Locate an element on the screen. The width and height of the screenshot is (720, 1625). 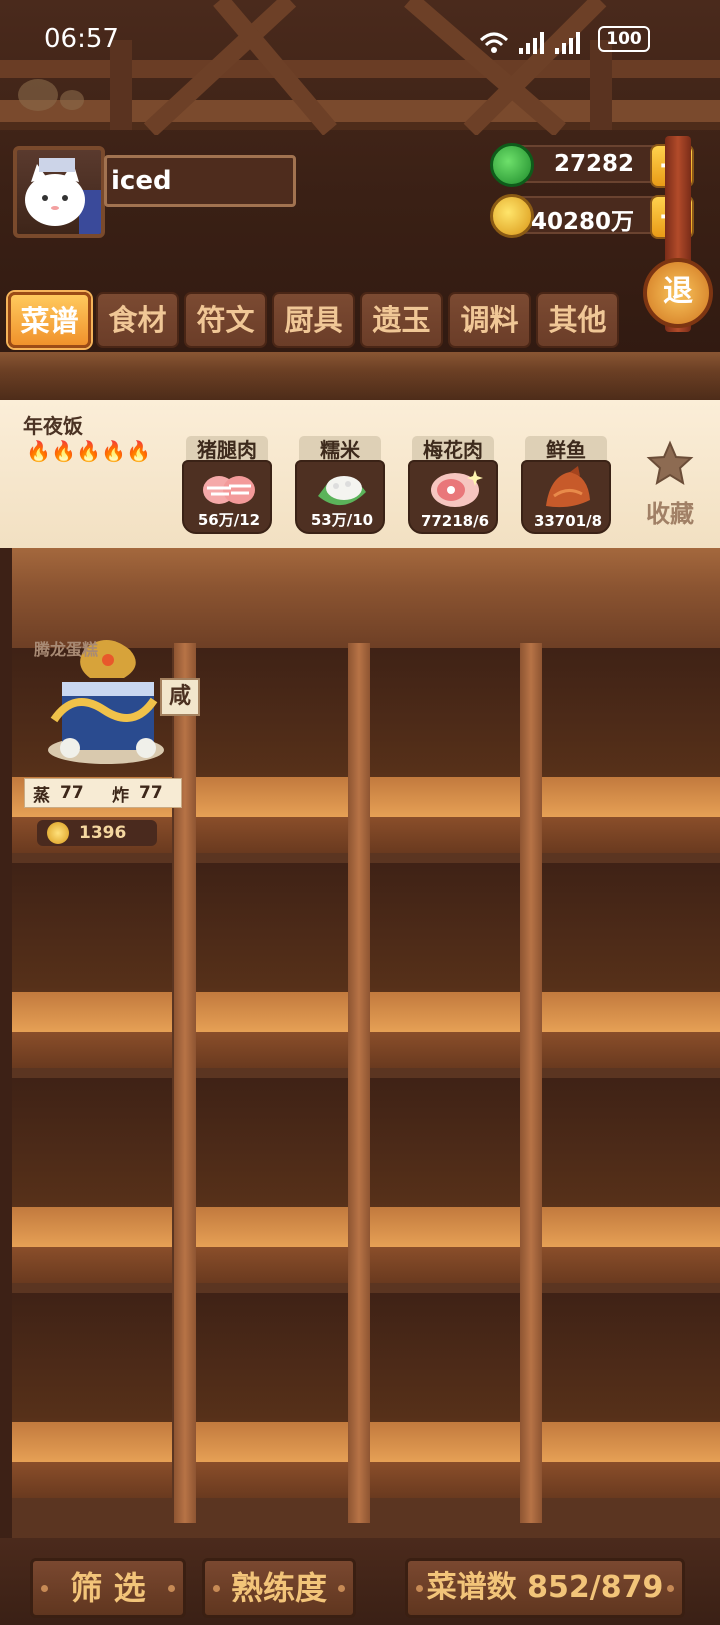
ingredient-box: 33701/8 is located at coordinates (566, 497).